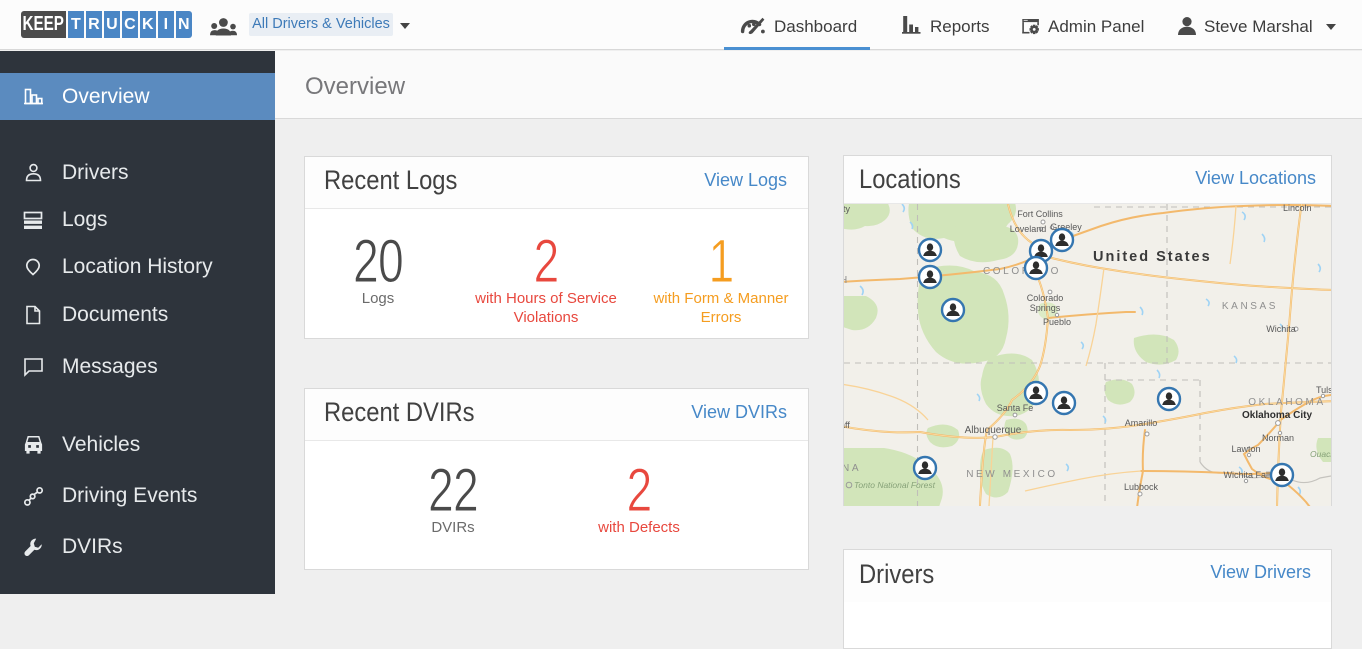  What do you see at coordinates (895, 485) in the screenshot?
I see `svg-text: Tonto National Forest` at bounding box center [895, 485].